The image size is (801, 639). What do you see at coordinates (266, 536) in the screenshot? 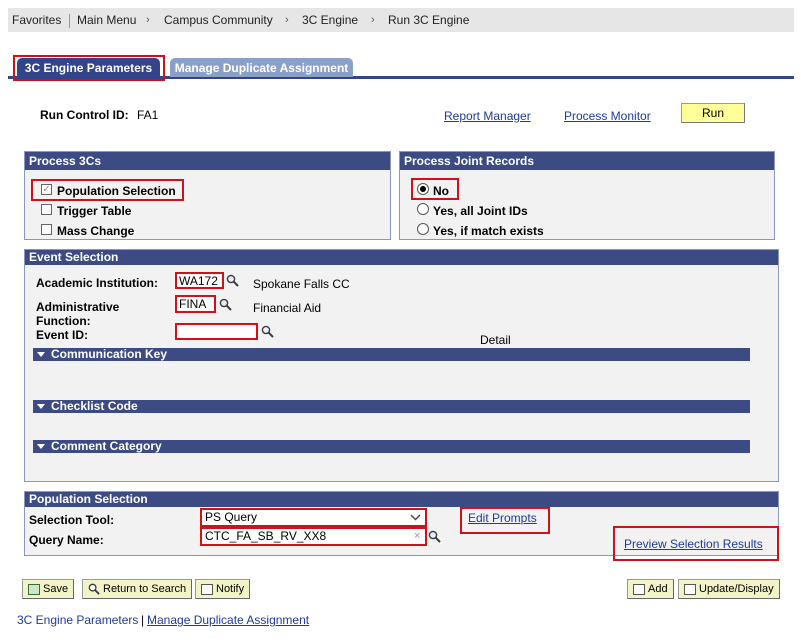
I see `query-name-value: CTC_FA_SB_RV_XX8` at bounding box center [266, 536].